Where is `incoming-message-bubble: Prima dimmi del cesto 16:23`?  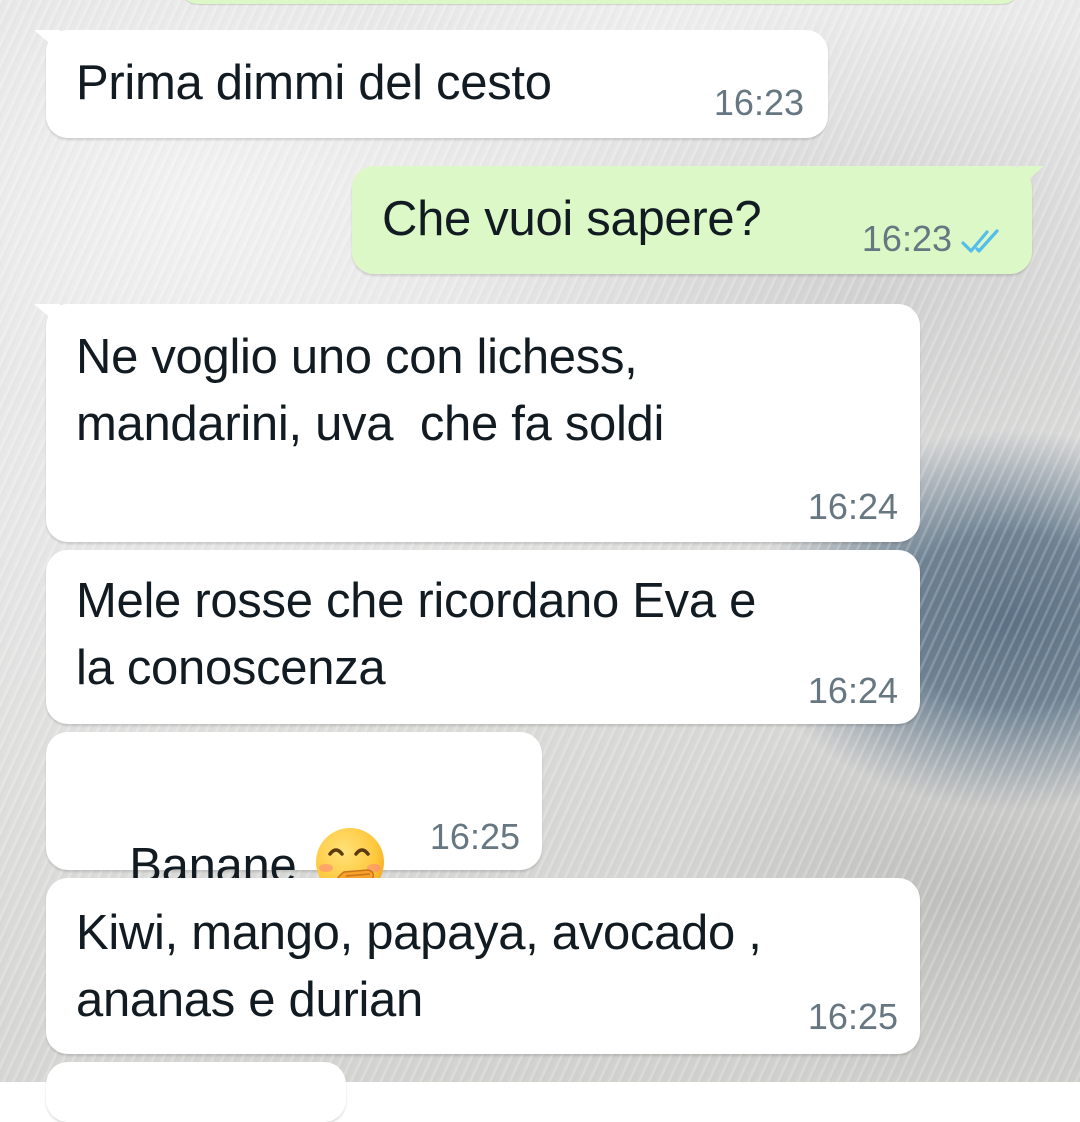 incoming-message-bubble: Prima dimmi del cesto 16:23 is located at coordinates (431, 84).